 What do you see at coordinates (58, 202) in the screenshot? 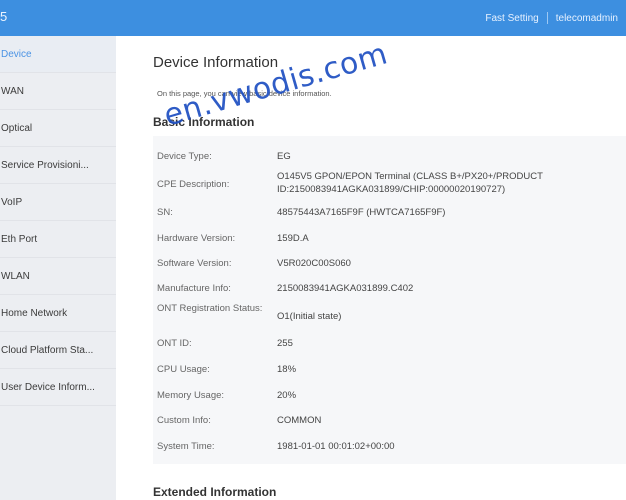
I see `sidebar-item-voip: VoIP` at bounding box center [58, 202].